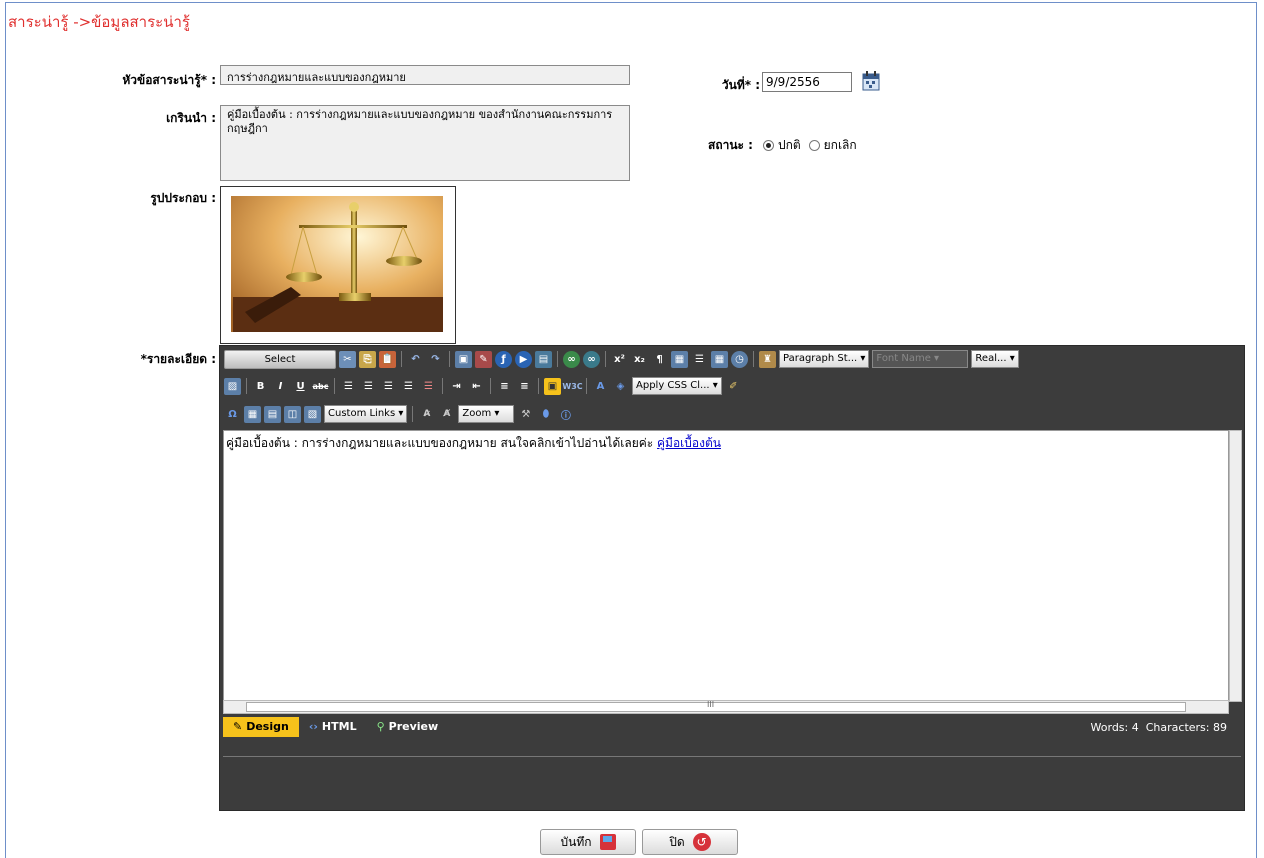  I want to click on tab-design: ✎ Design, so click(261, 727).